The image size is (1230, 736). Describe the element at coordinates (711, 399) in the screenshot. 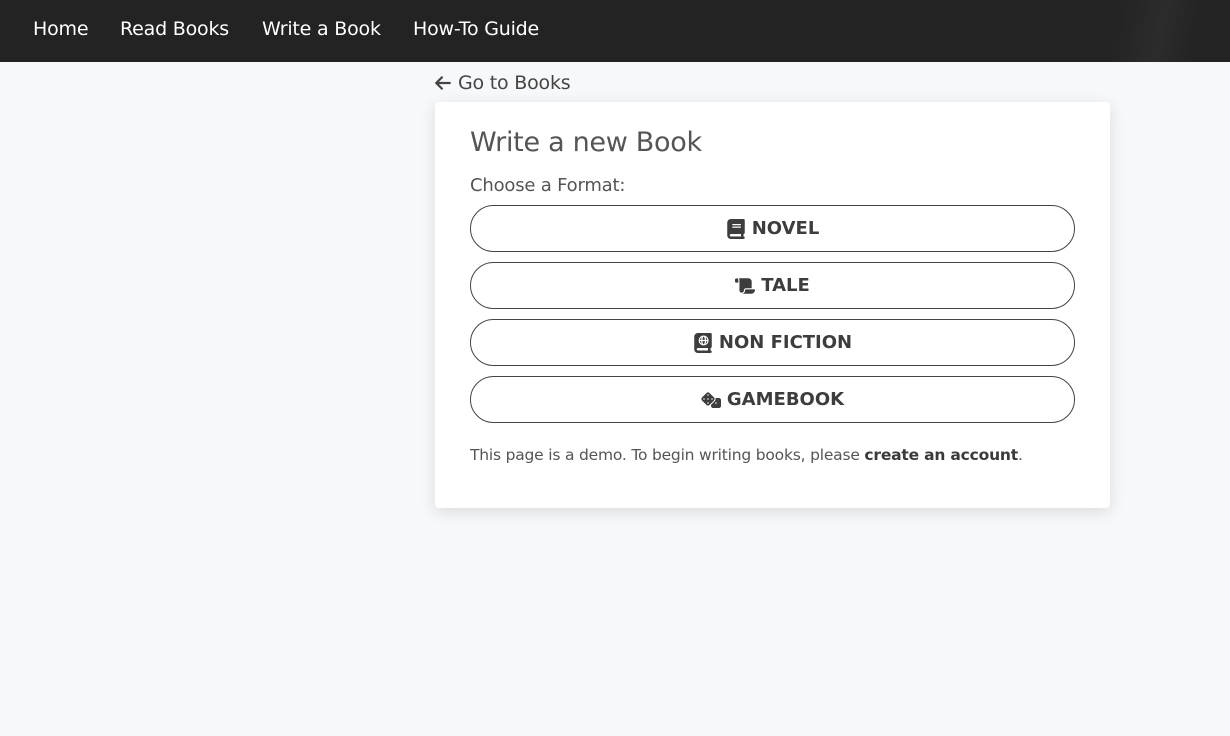

I see `dice-icon` at that location.